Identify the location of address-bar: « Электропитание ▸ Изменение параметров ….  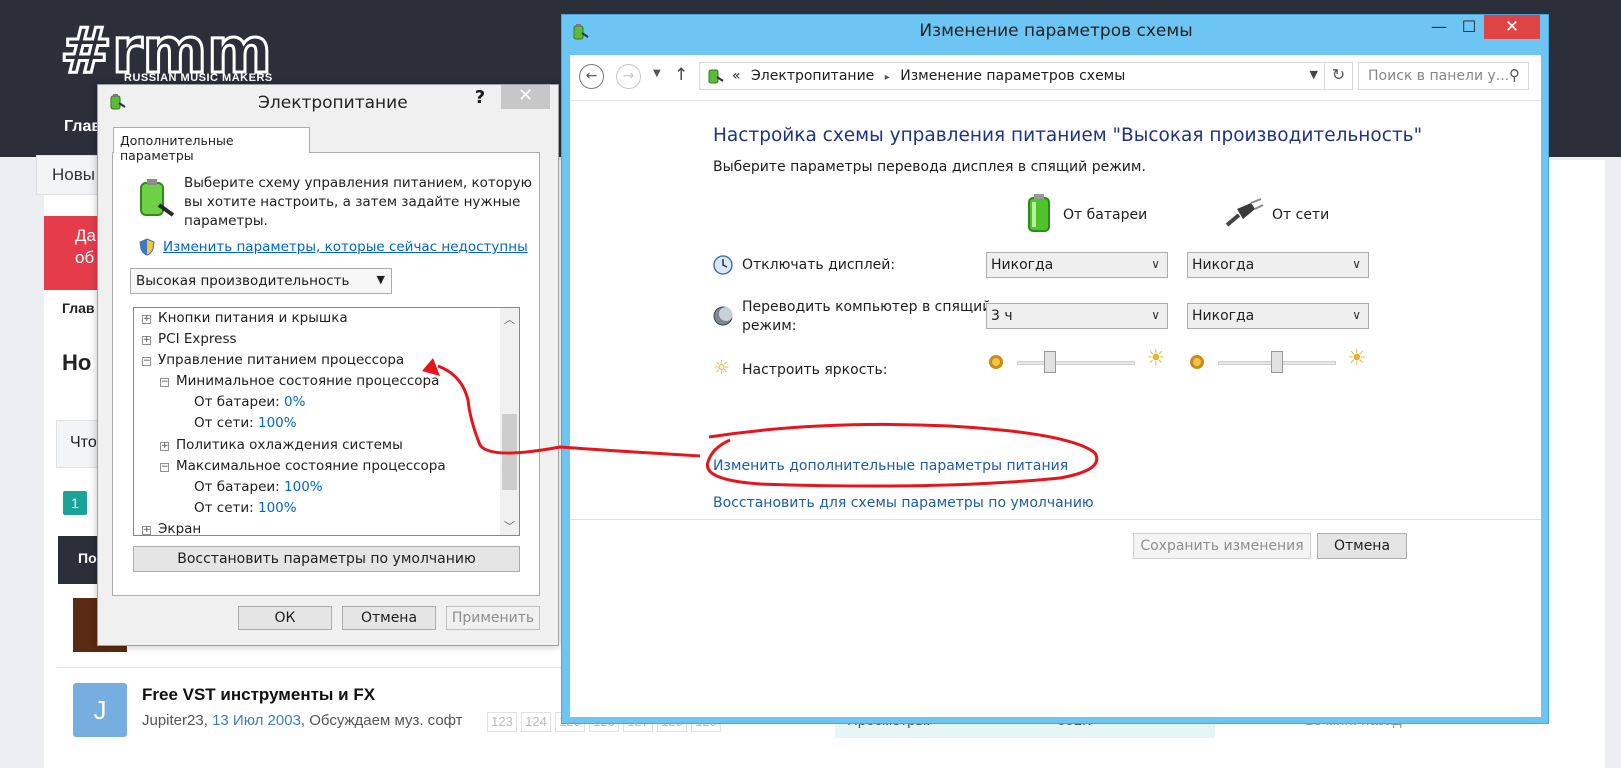
(1012, 76).